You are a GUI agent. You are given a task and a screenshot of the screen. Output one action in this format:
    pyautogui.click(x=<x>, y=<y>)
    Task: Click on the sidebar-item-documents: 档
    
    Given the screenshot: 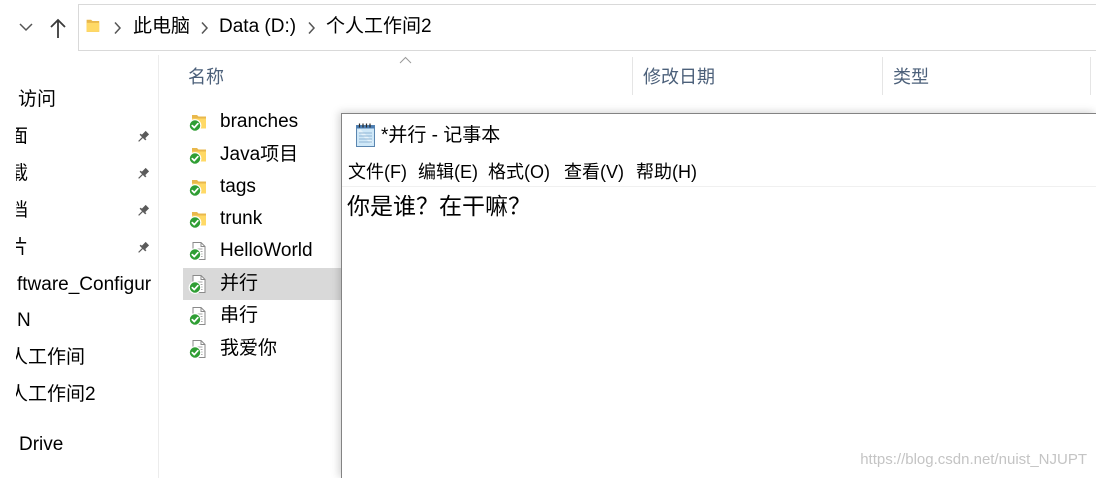 What is the action you would take?
    pyautogui.click(x=79, y=211)
    